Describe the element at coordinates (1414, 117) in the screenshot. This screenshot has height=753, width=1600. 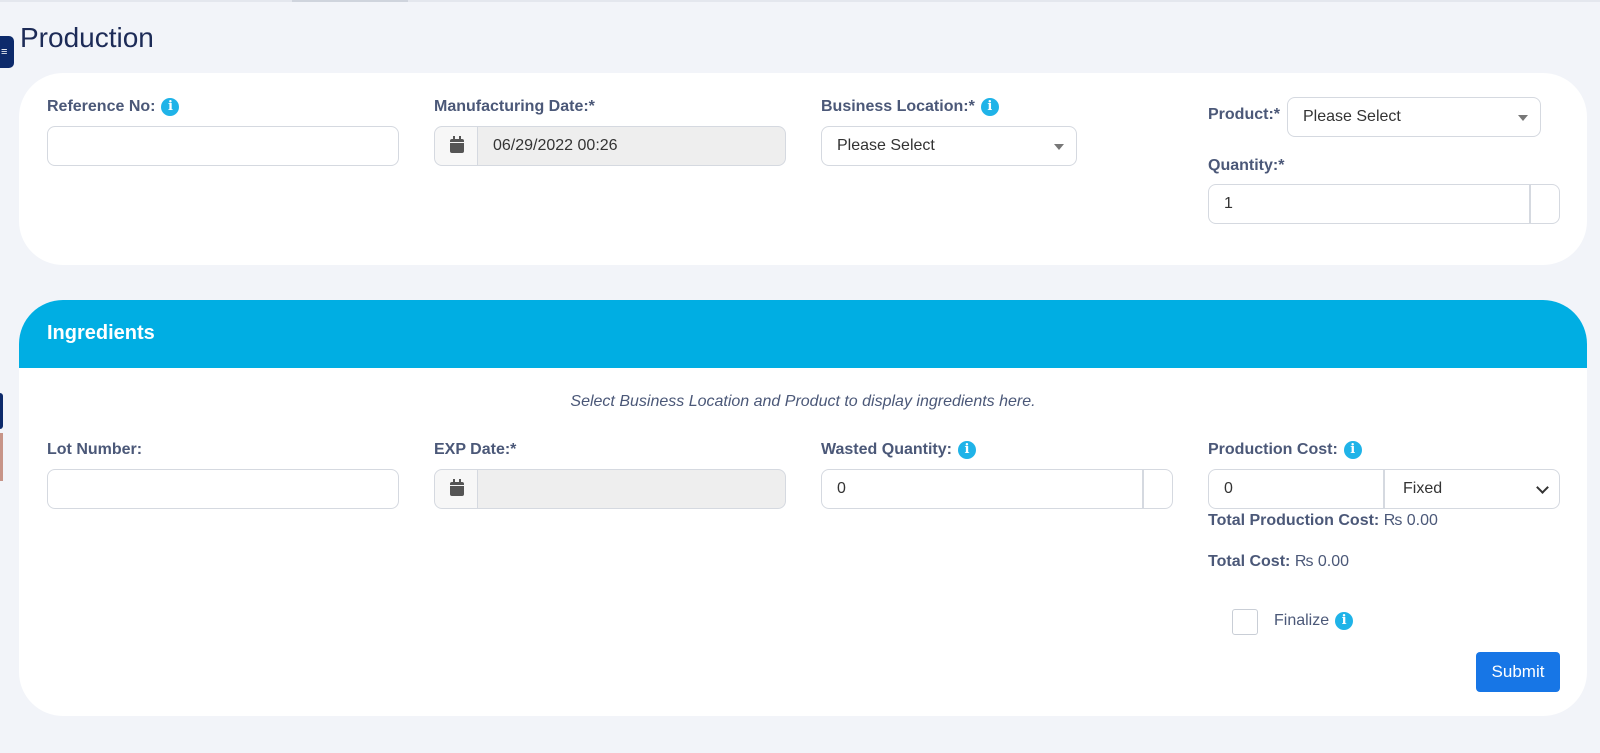
I see `product-select: Please Select` at that location.